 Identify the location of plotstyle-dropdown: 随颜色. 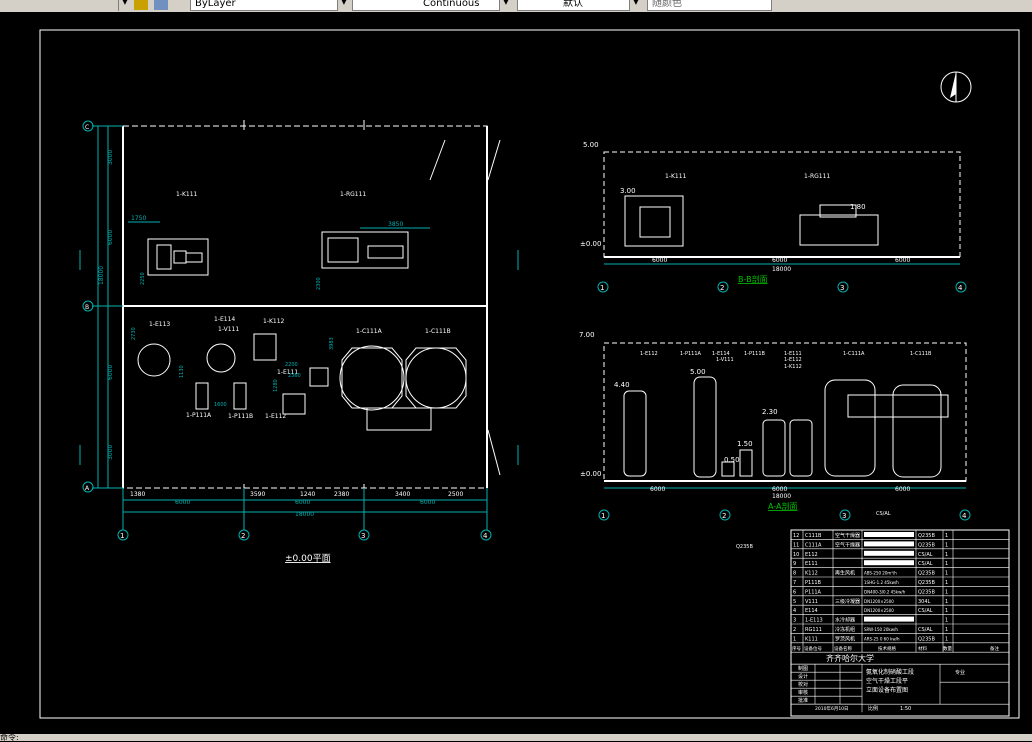
(709, 5).